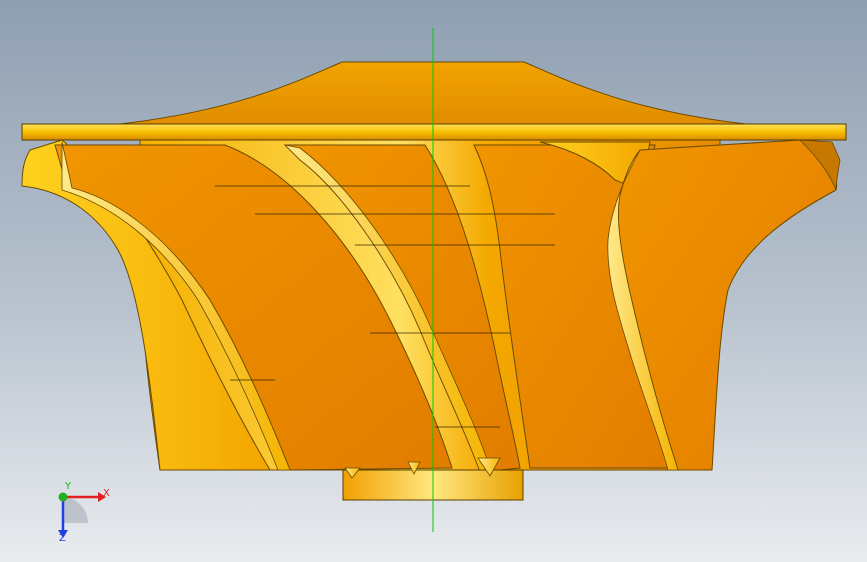  I want to click on x-axis-label: X, so click(106, 493).